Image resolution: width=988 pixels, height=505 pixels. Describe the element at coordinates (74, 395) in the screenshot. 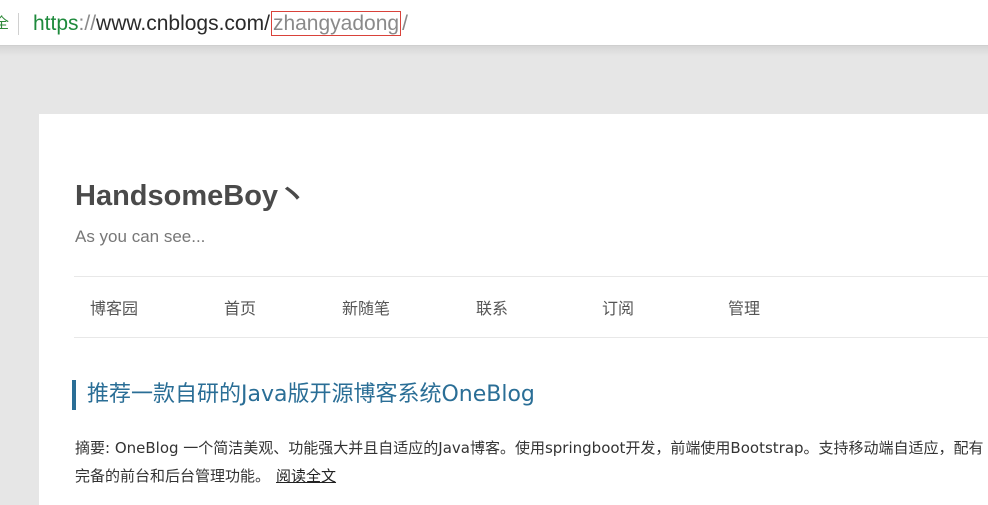

I see `post-title-accent-bar` at that location.